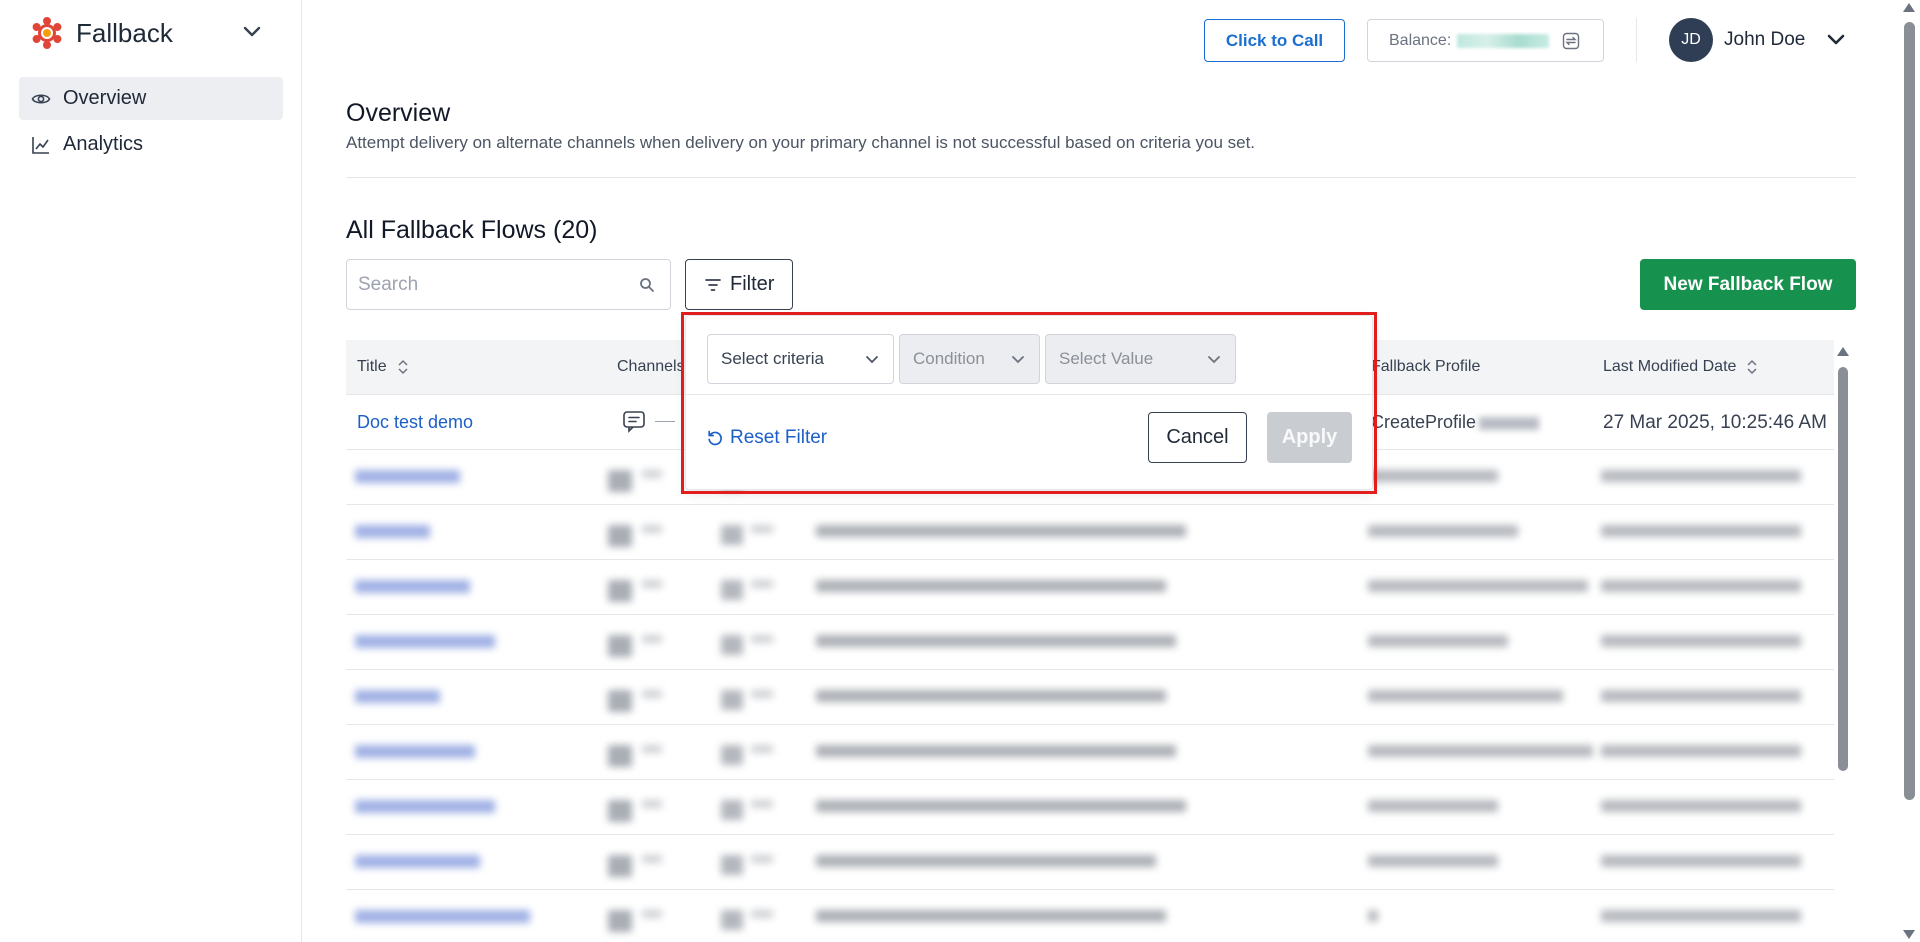 The width and height of the screenshot is (1920, 942). I want to click on search-icon, so click(647, 285).